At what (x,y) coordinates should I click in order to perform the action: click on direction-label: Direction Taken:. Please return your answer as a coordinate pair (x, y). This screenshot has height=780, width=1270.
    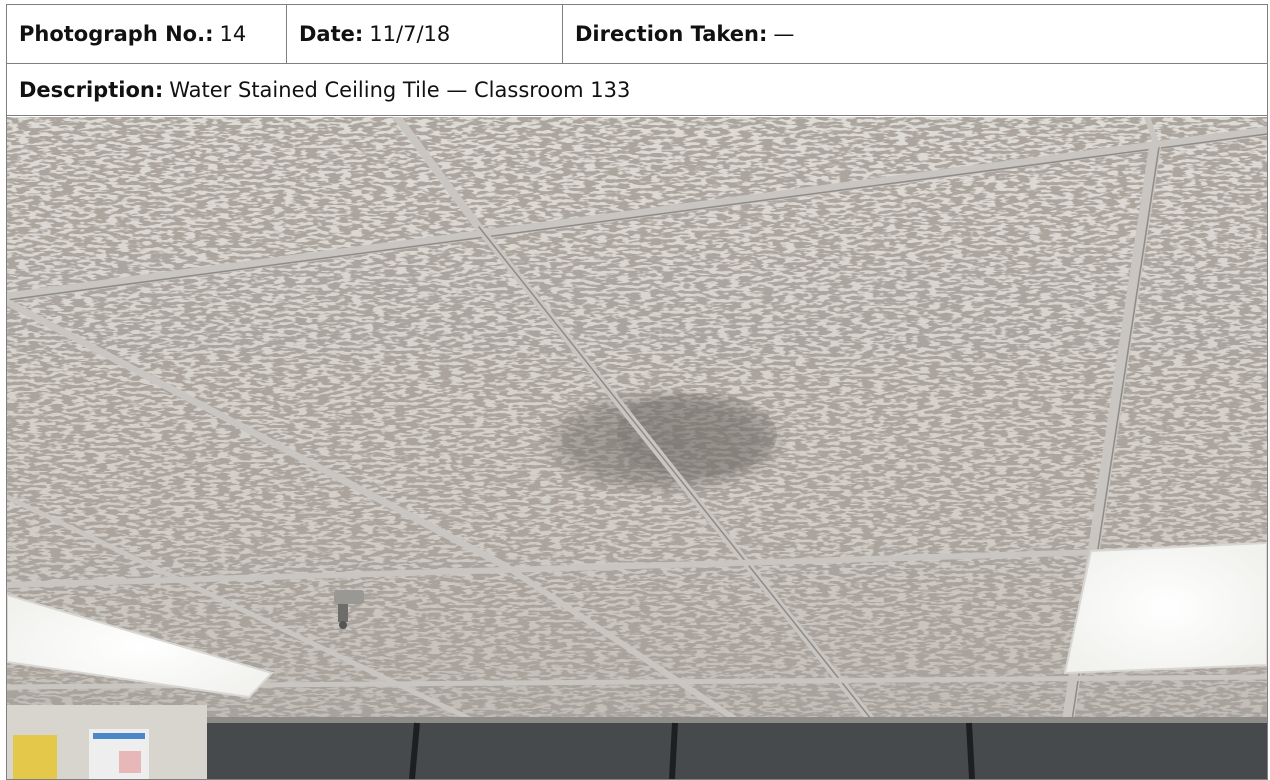
    Looking at the image, I should click on (671, 34).